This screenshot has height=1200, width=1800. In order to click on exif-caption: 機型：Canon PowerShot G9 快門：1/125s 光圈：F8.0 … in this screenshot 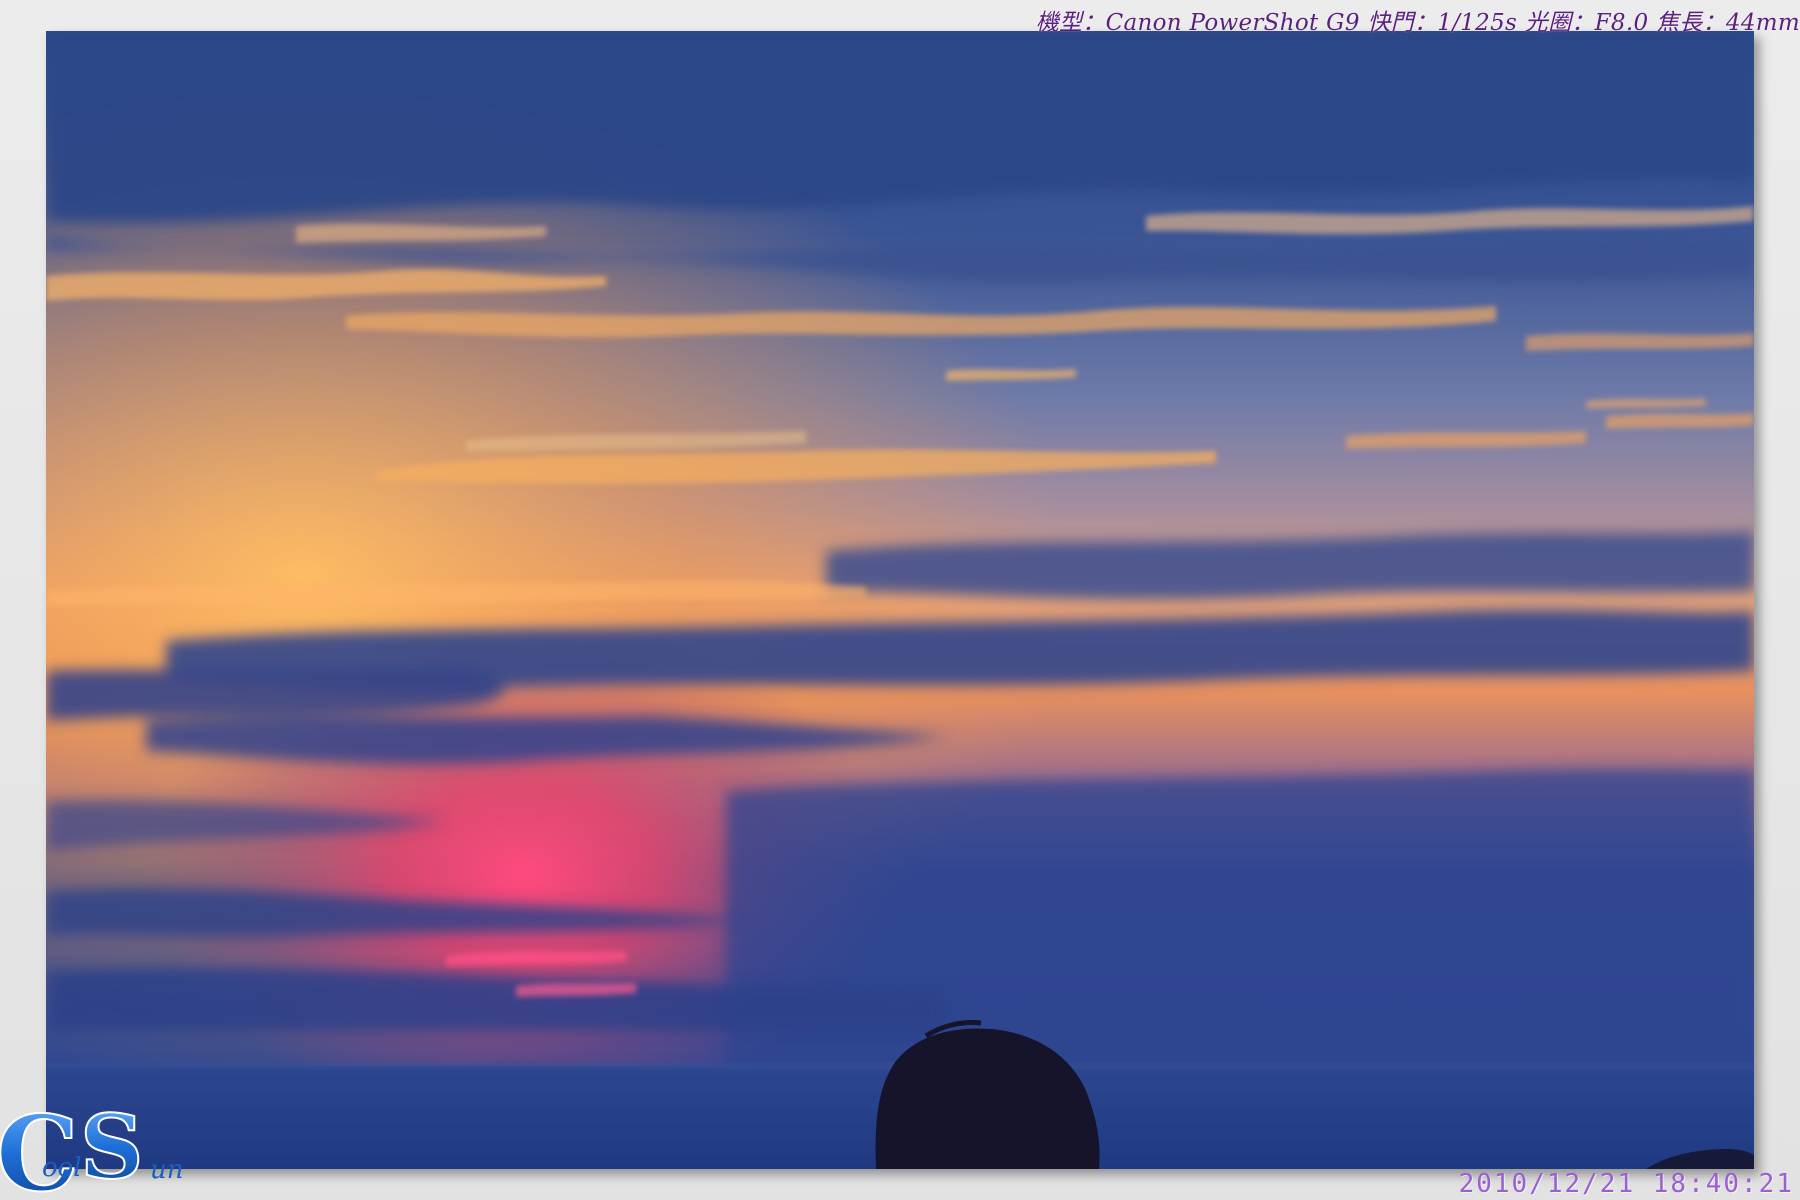, I will do `click(1417, 23)`.